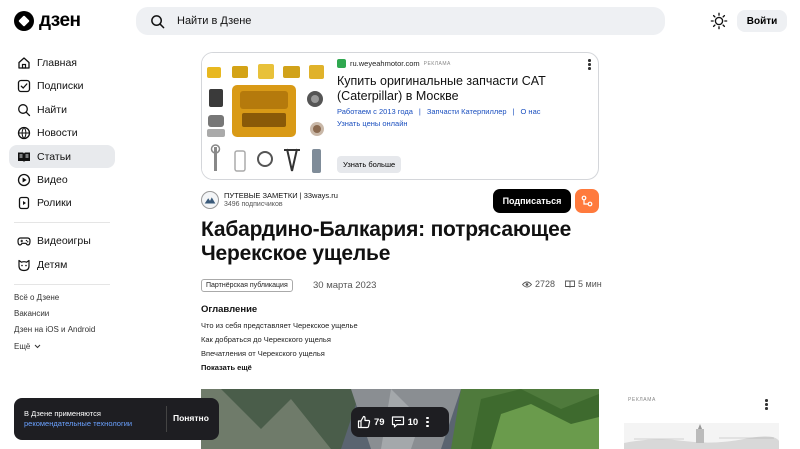 This screenshot has width=800, height=449. I want to click on toc-show-more: Показать ещё, so click(226, 367).